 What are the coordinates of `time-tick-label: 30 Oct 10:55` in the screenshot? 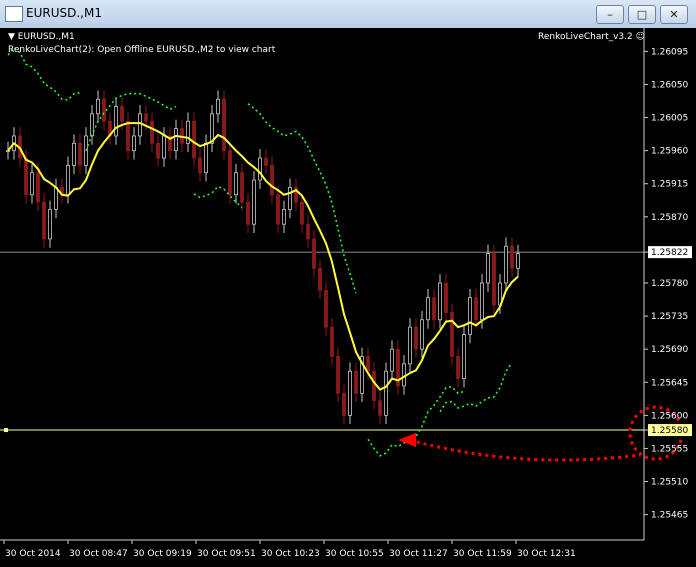 It's located at (354, 554).